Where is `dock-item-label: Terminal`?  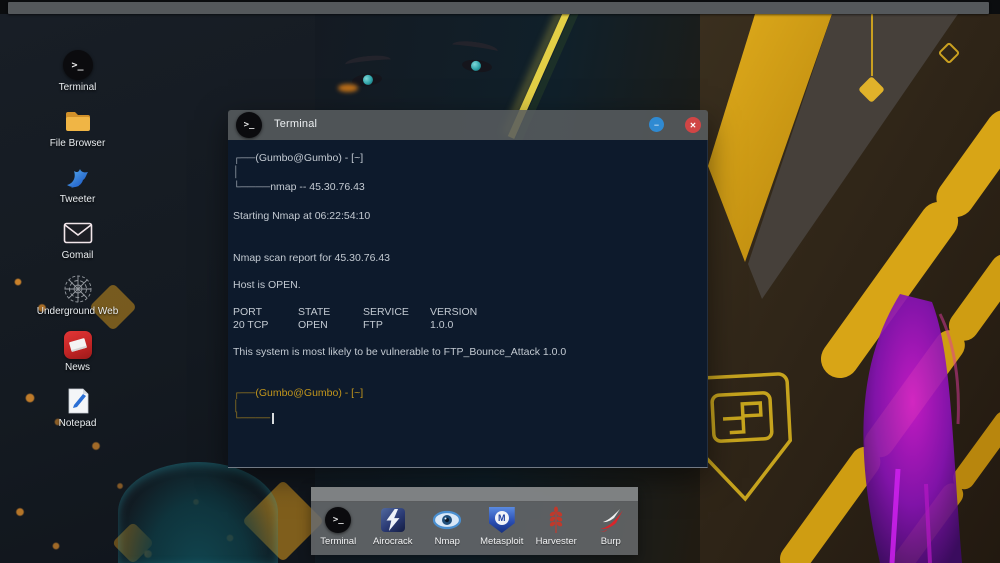
dock-item-label: Terminal is located at coordinates (338, 541).